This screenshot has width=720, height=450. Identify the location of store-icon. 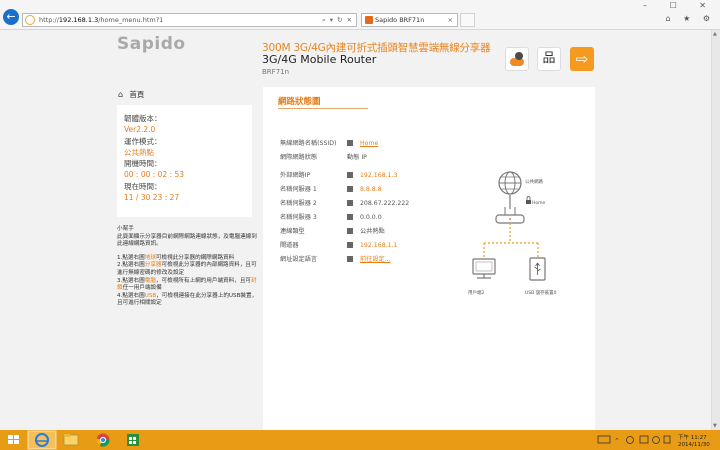
(133, 440).